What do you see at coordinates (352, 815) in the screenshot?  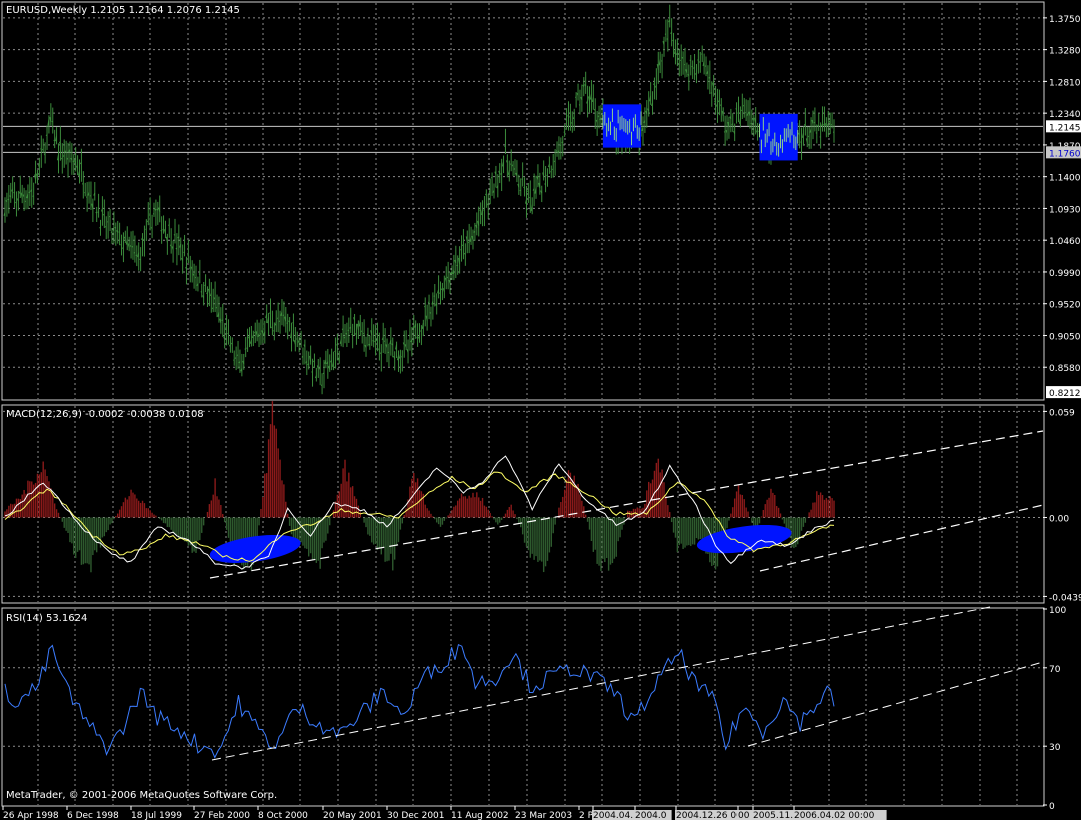 I see `time-tick-label: 20 May 2001` at bounding box center [352, 815].